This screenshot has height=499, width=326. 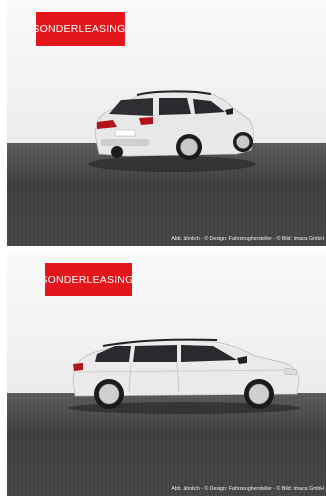 I want to click on car-rear-view-image, so click(x=172, y=131).